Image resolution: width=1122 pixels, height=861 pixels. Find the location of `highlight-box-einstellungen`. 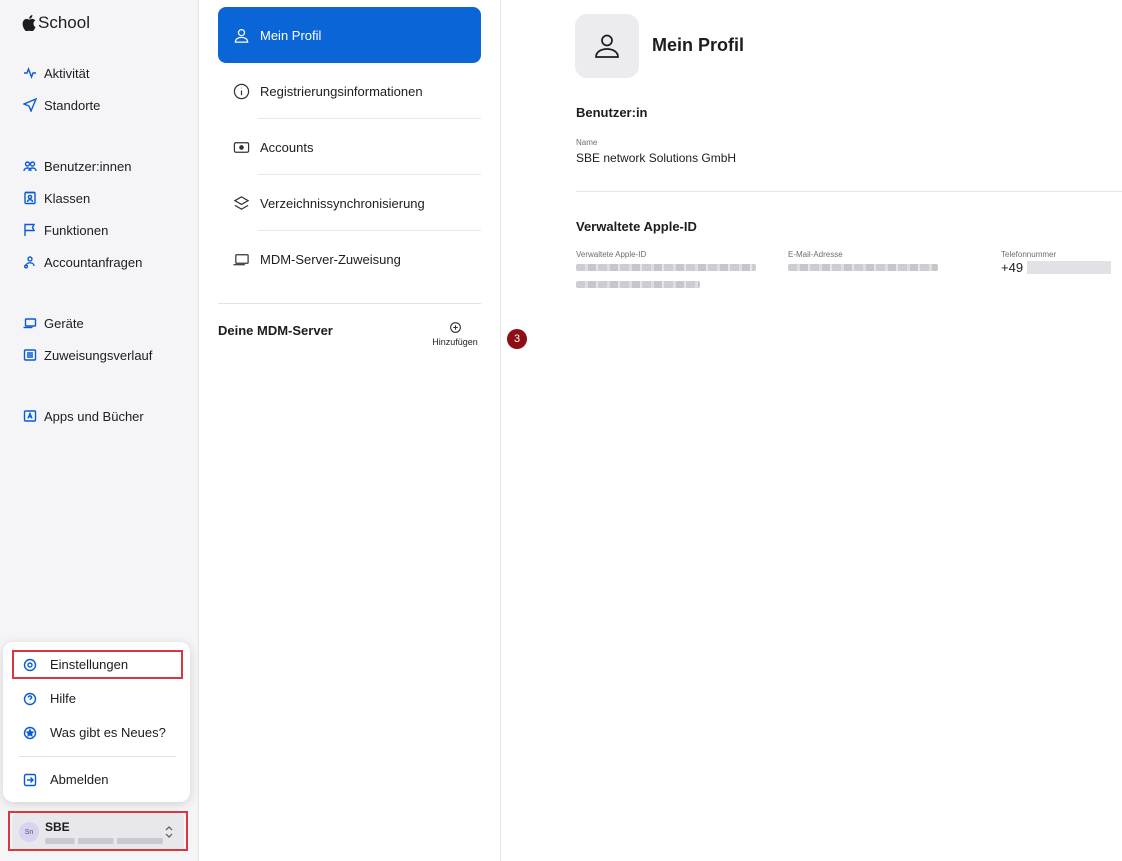

highlight-box-einstellungen is located at coordinates (97, 664).